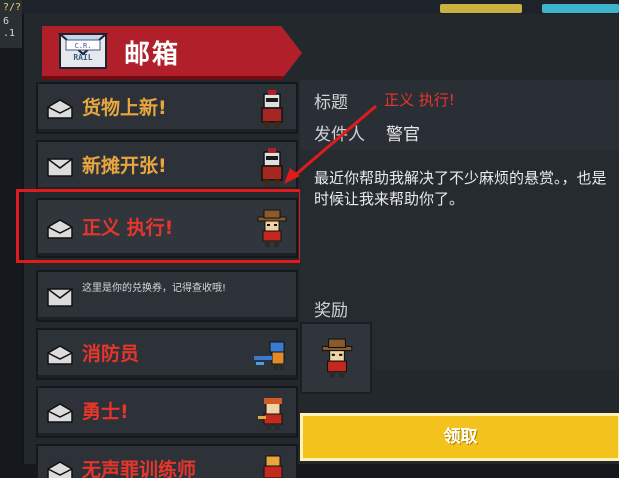 This screenshot has height=478, width=619. I want to click on svg-text: C.R., so click(83, 46).